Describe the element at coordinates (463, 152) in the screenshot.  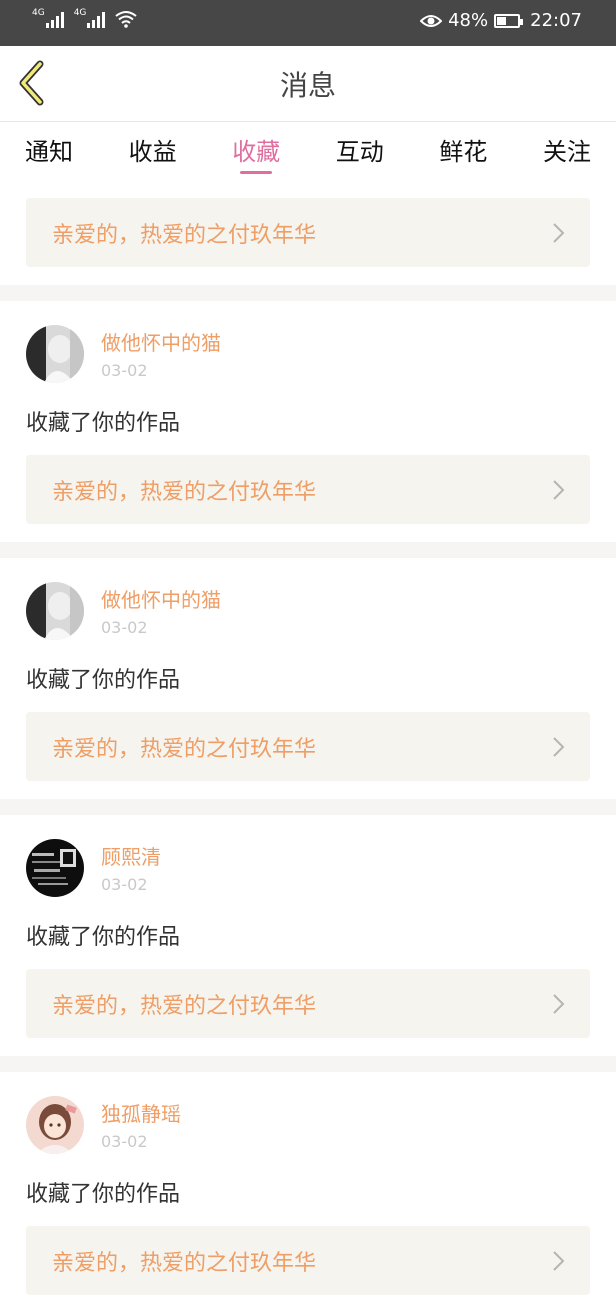
I see `tab-flowers: 鲜花` at that location.